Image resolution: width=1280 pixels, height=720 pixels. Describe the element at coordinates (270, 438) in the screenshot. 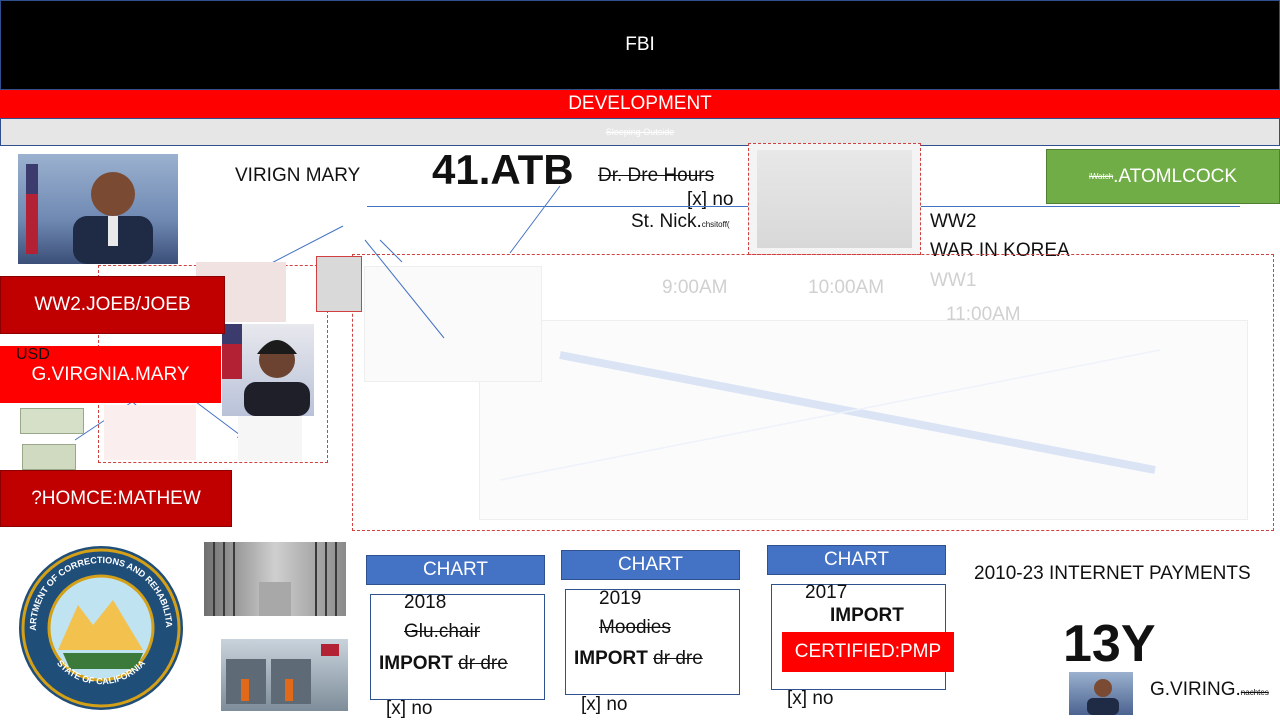

I see `collage-faded-small` at that location.